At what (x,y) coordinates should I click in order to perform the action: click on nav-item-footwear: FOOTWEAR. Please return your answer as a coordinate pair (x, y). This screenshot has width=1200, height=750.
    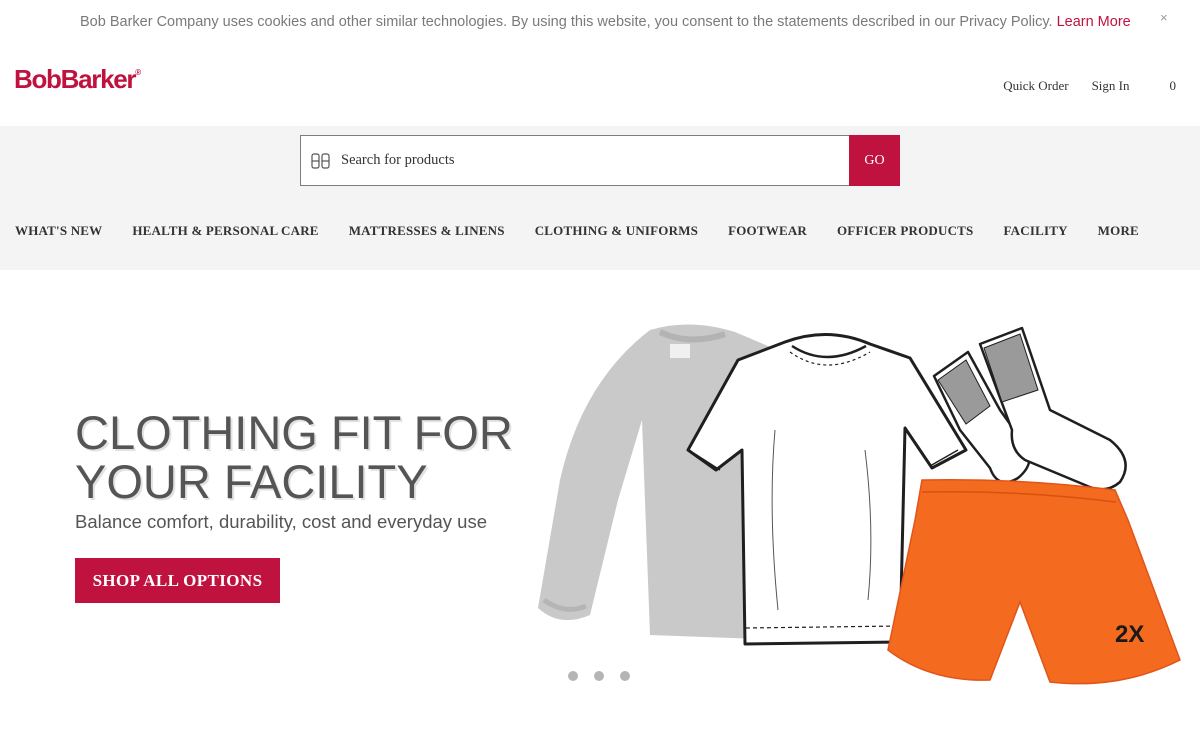
    Looking at the image, I should click on (767, 231).